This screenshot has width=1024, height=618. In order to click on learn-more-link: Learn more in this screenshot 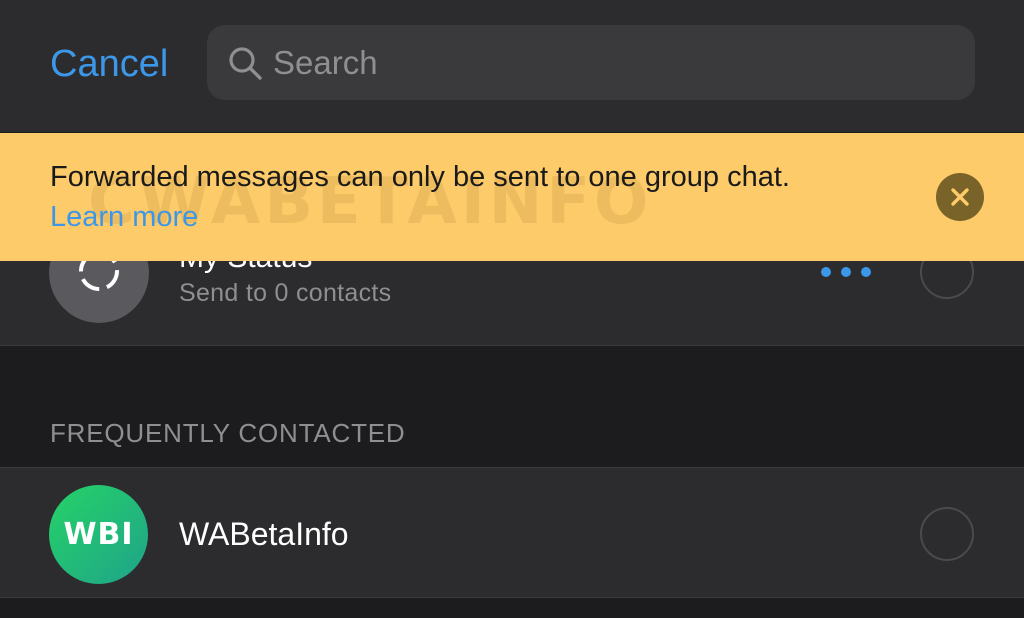, I will do `click(124, 217)`.